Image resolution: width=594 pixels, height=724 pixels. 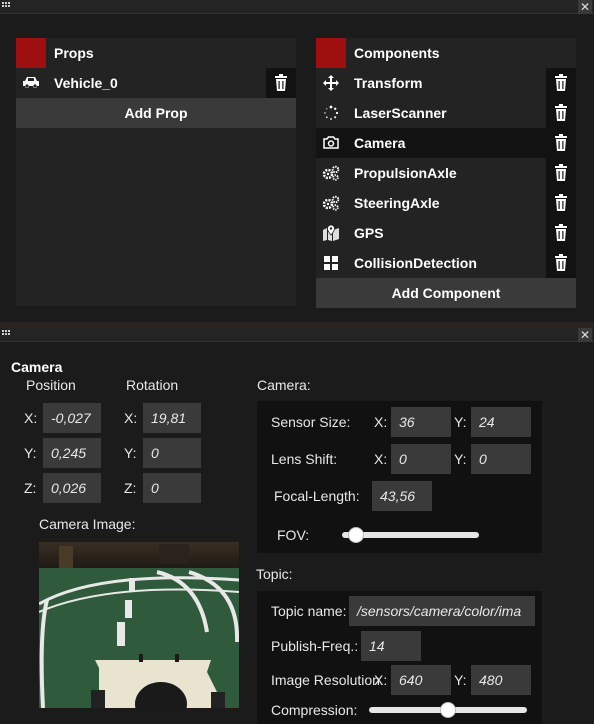 I want to click on component-item-steeringaxle: SteeringAxle, so click(x=446, y=203).